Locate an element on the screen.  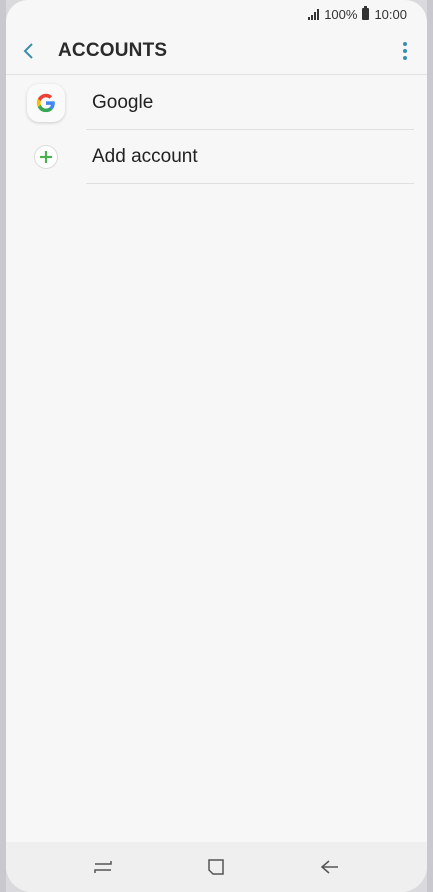
back-button is located at coordinates (28, 51).